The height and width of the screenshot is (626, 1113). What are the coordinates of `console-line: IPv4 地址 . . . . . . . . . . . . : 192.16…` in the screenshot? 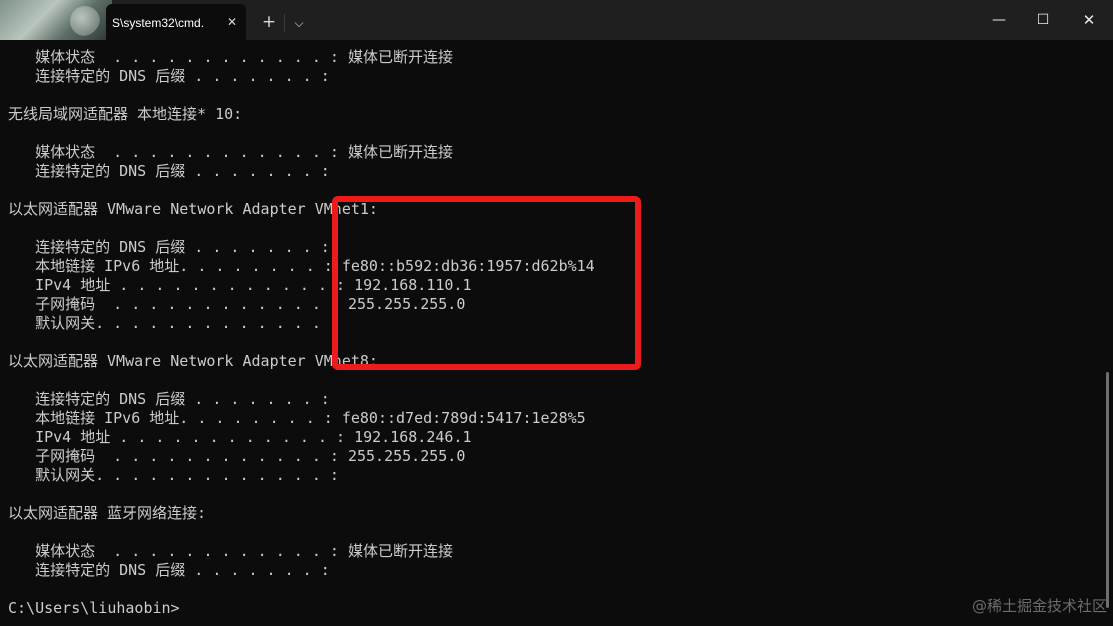 It's located at (240, 437).